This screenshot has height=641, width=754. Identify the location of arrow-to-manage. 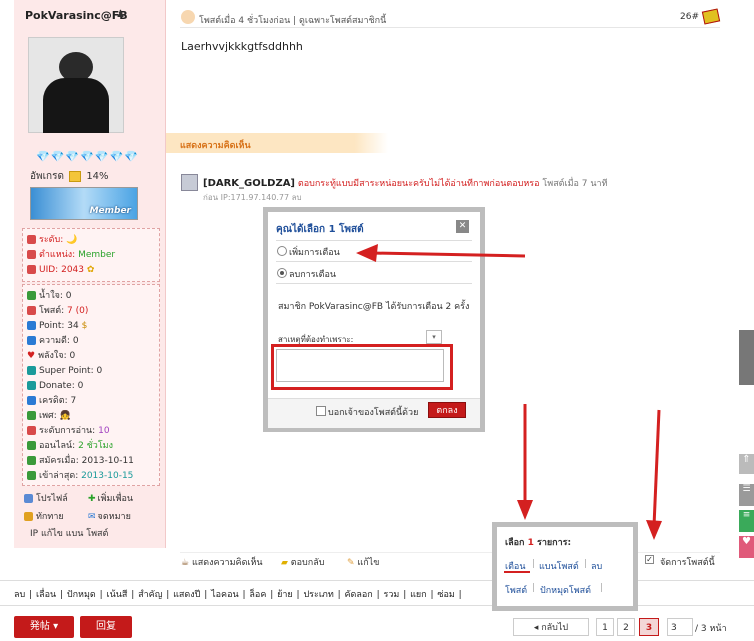
(656, 468).